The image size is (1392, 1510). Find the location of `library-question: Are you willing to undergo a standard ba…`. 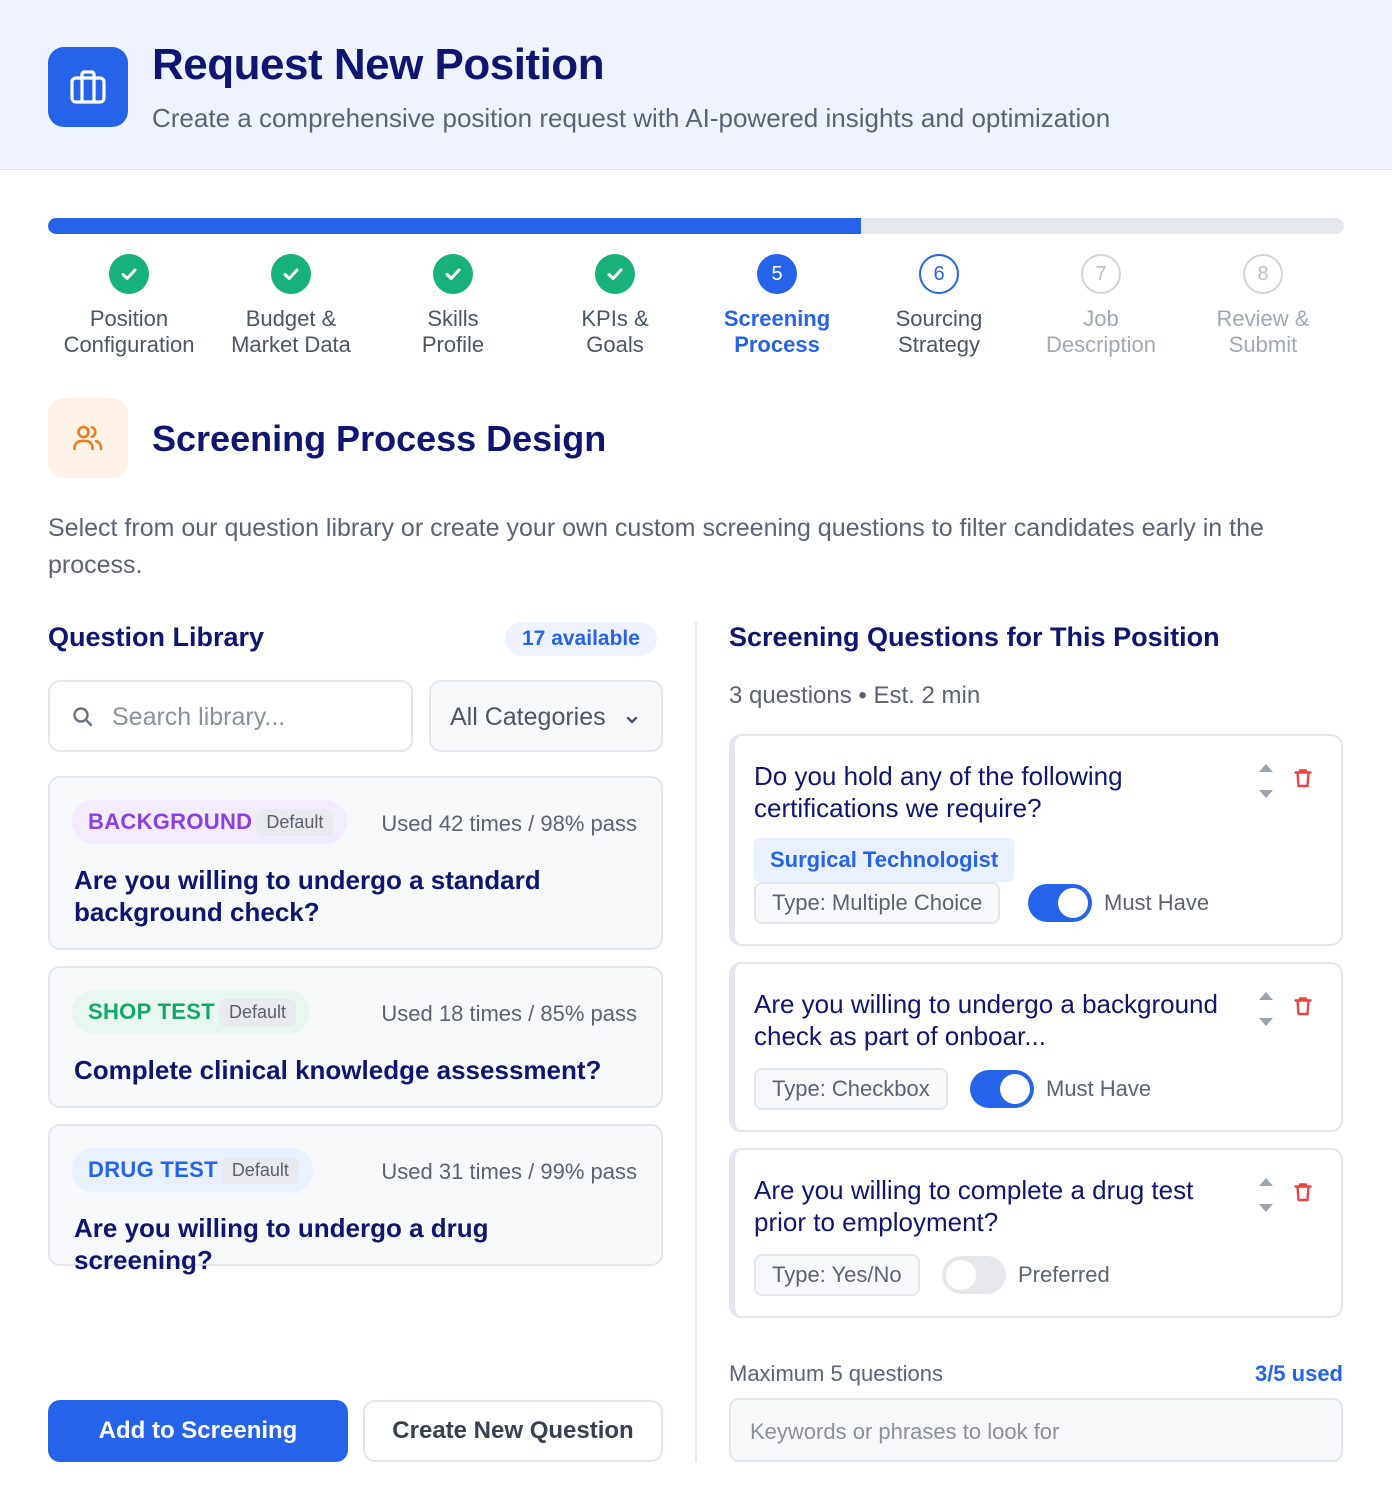

library-question: Are you willing to undergo a standard ba… is located at coordinates (307, 896).